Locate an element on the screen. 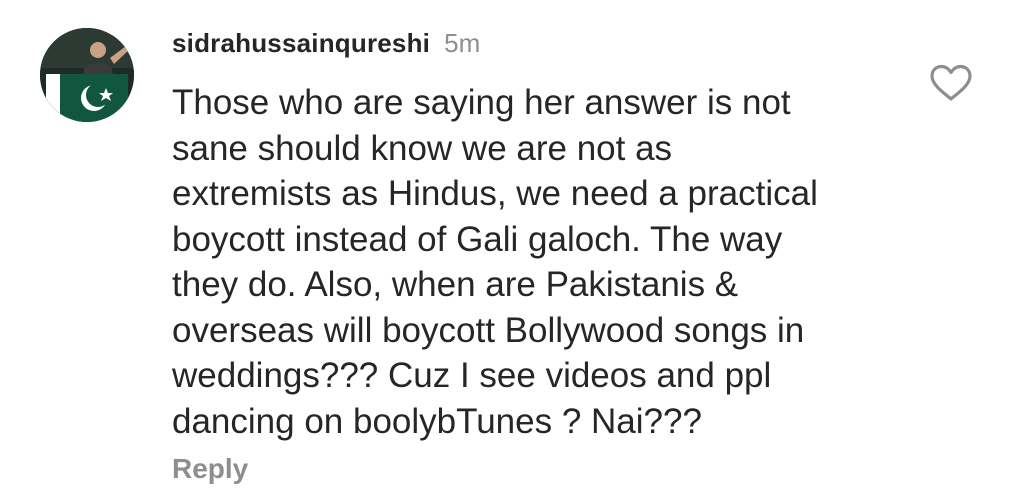 The height and width of the screenshot is (503, 1024). avatar-image is located at coordinates (87, 75).